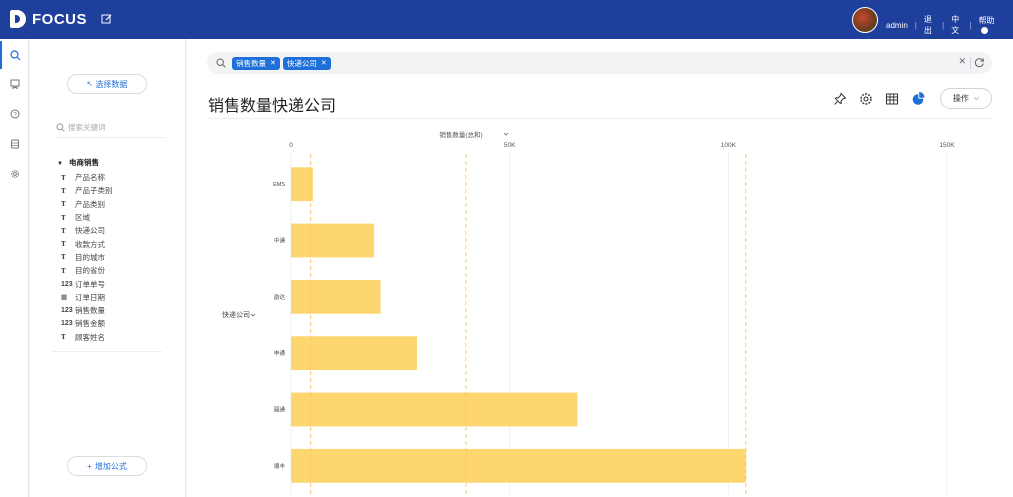  Describe the element at coordinates (14, 144) in the screenshot. I see `database-icon` at that location.